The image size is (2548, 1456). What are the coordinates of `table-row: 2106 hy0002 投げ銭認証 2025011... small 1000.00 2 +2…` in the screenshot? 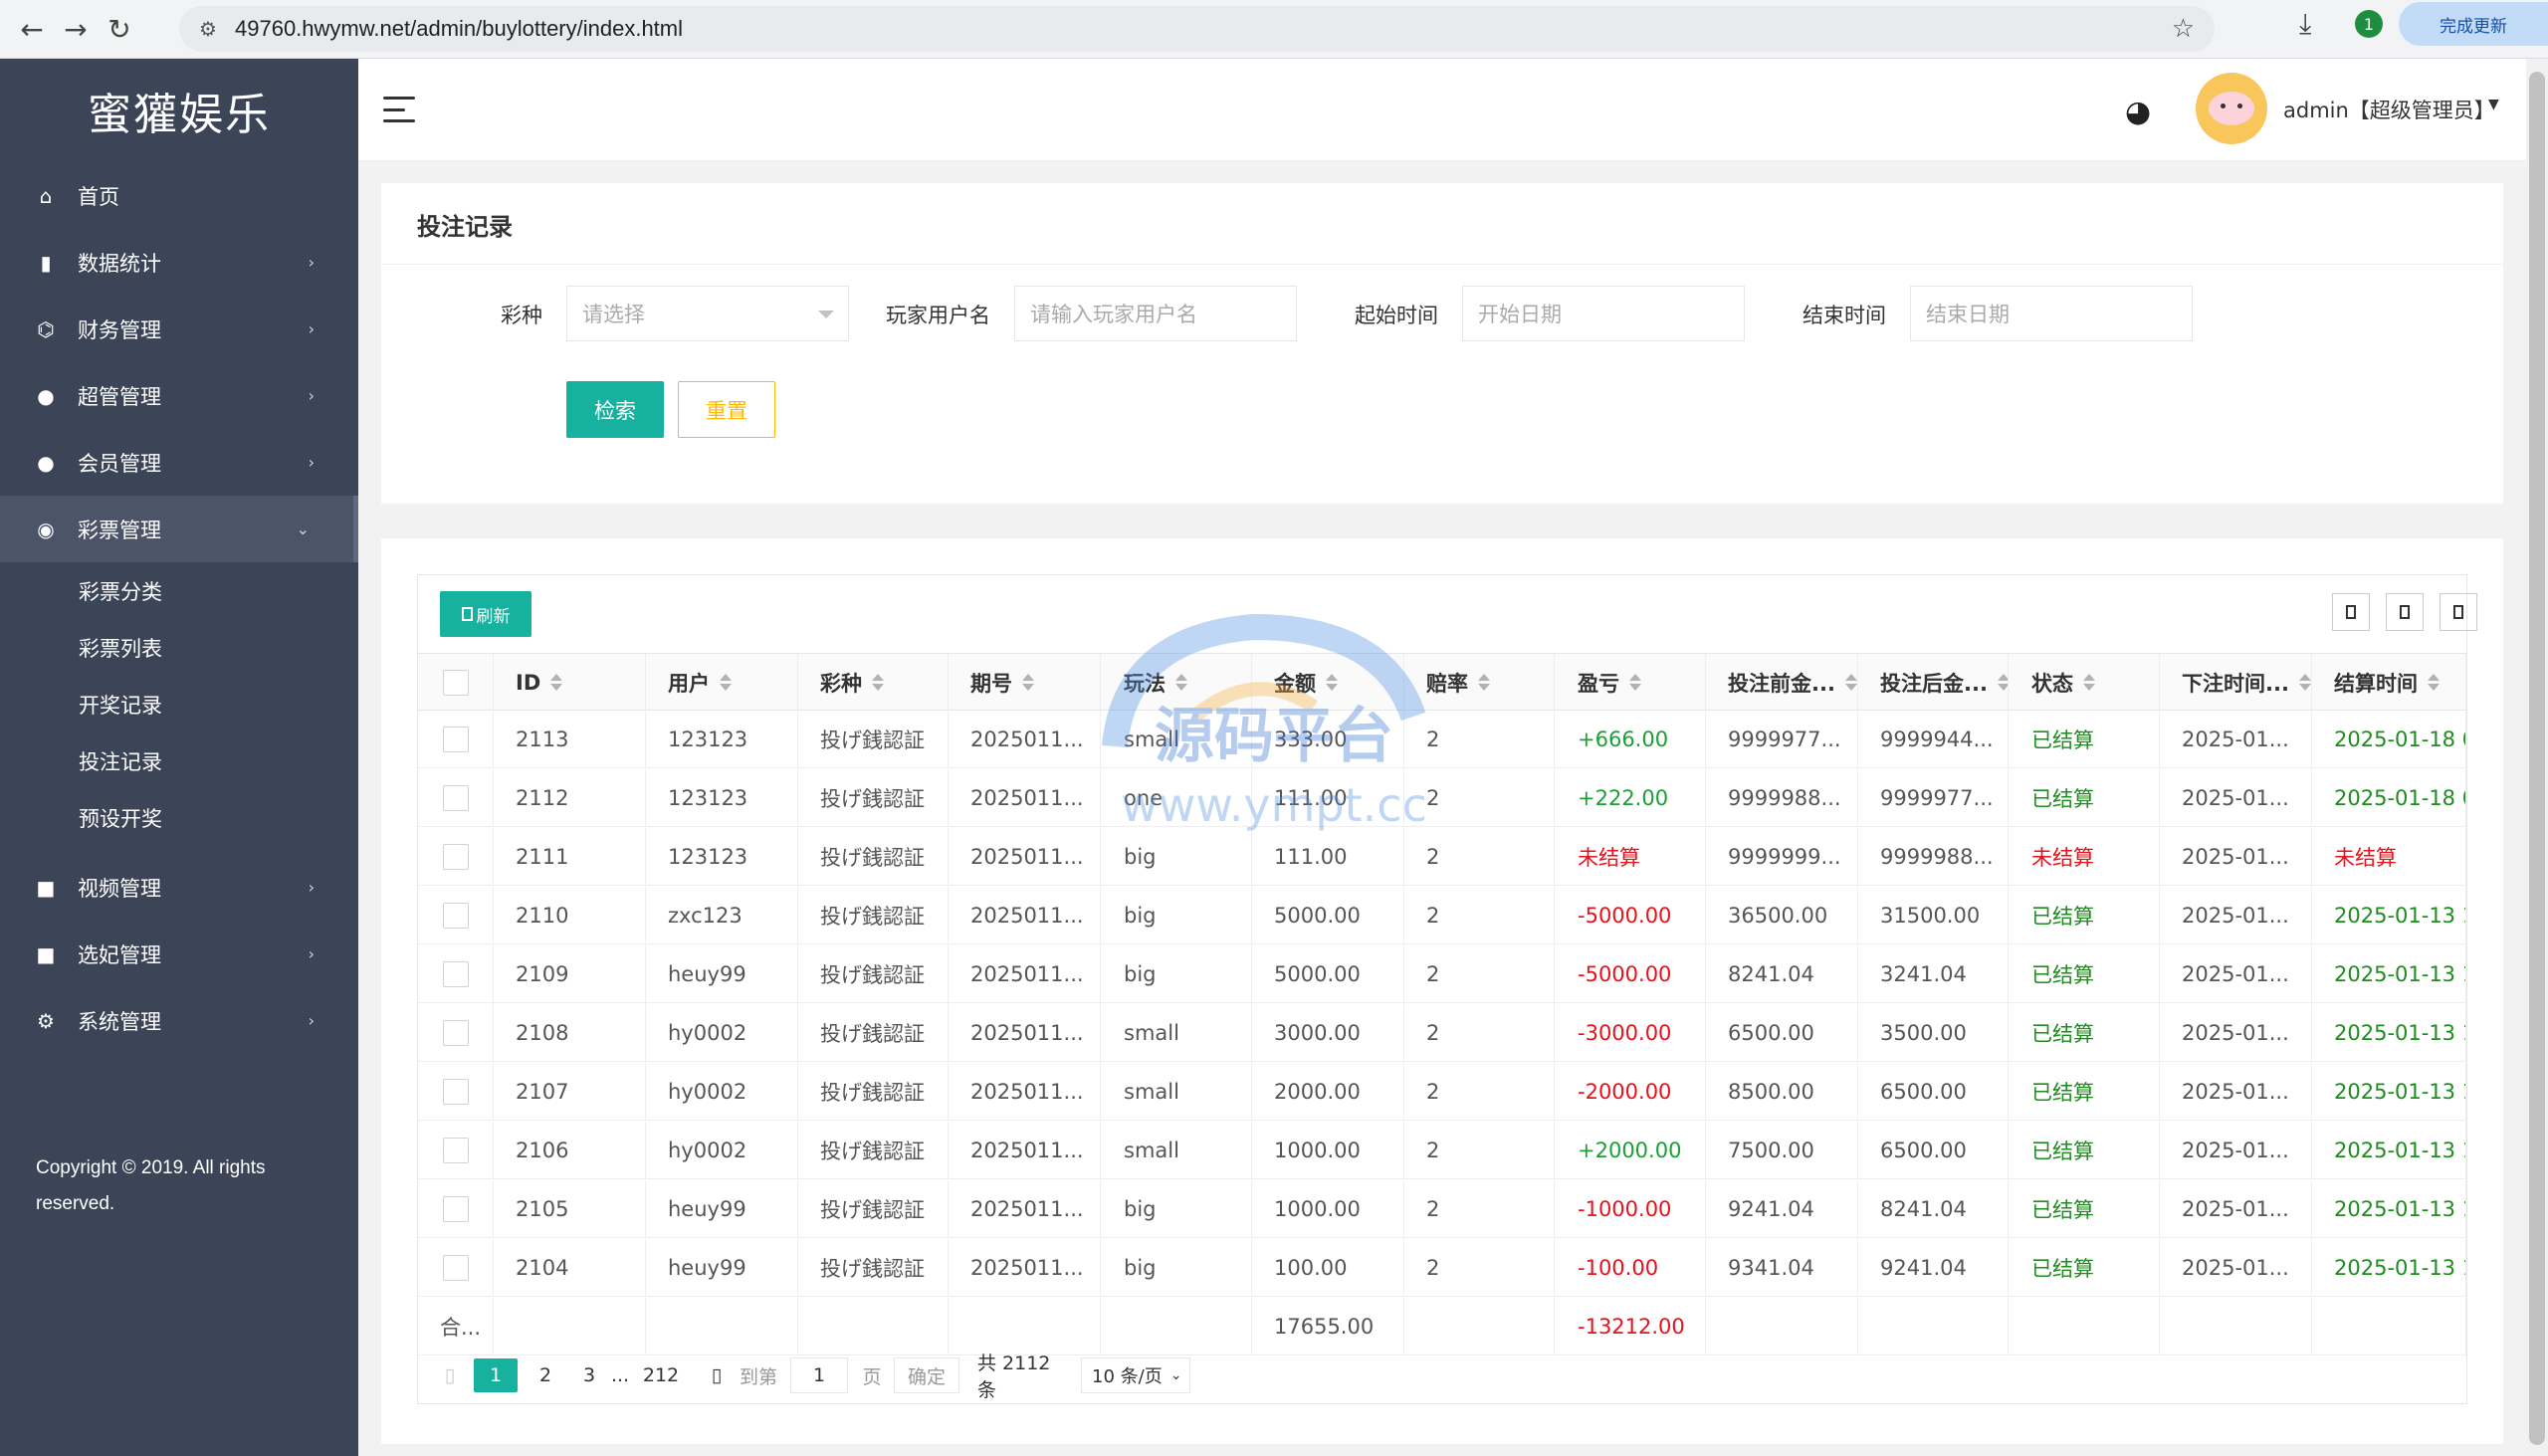 It's located at (1442, 1150).